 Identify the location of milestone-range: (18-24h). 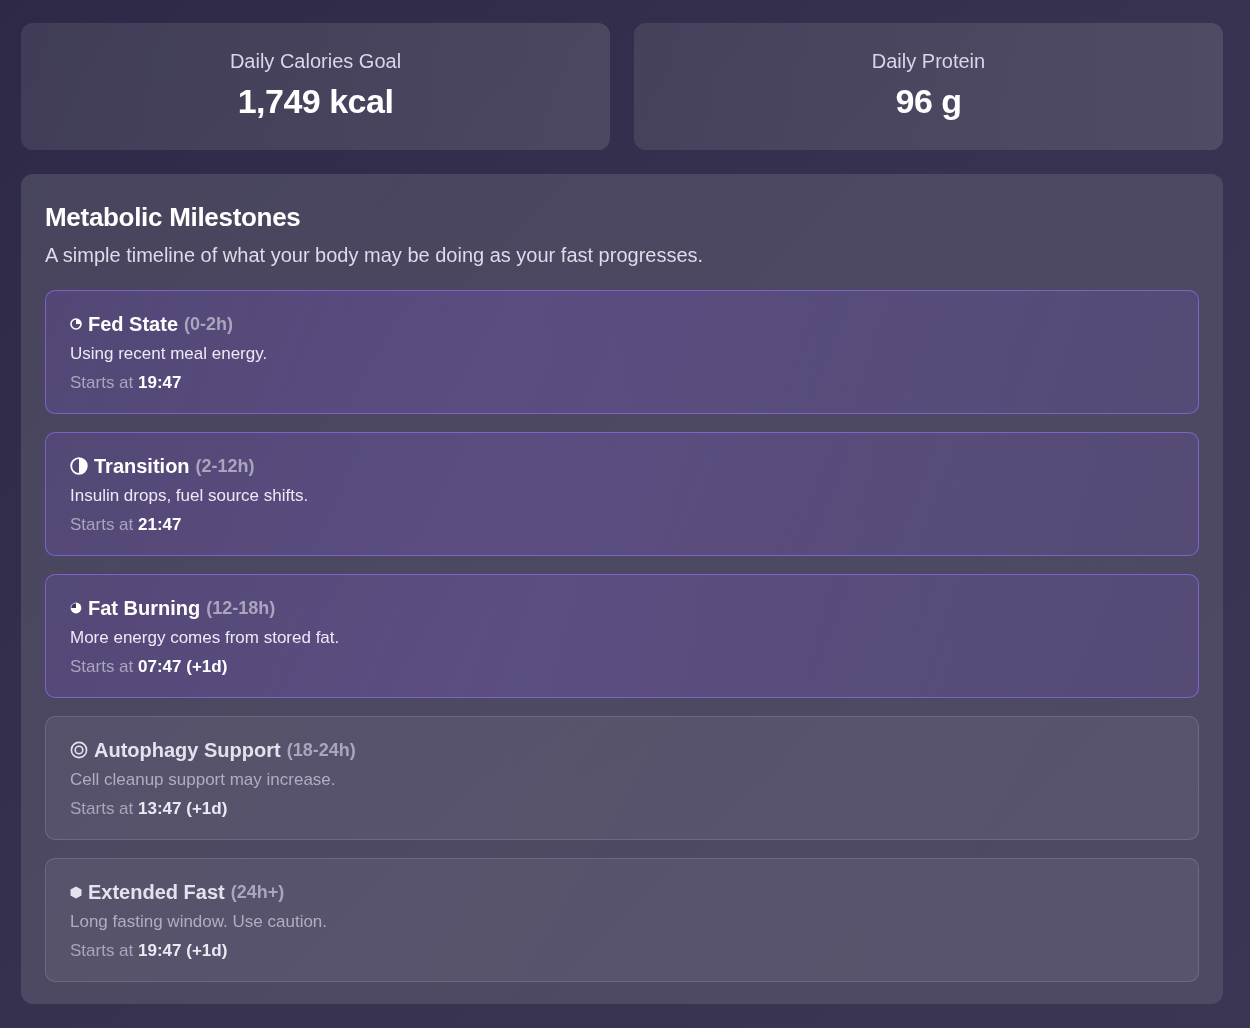
(321, 750).